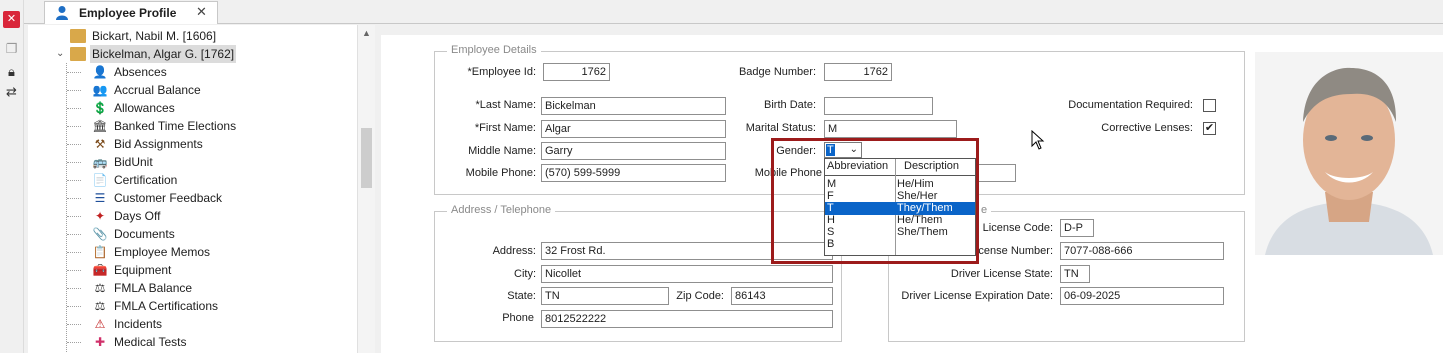  I want to click on bid-assignments-icon: ⚒, so click(100, 144).